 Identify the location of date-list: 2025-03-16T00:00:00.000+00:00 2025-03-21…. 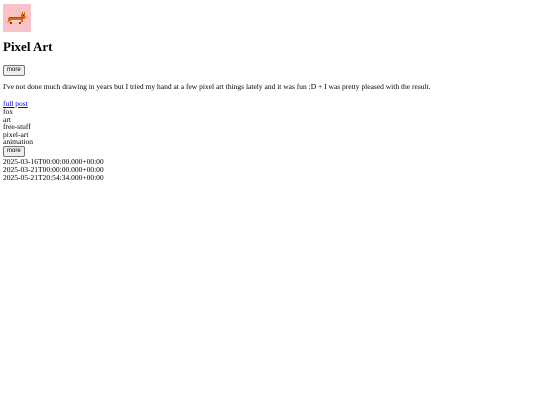
(267, 169).